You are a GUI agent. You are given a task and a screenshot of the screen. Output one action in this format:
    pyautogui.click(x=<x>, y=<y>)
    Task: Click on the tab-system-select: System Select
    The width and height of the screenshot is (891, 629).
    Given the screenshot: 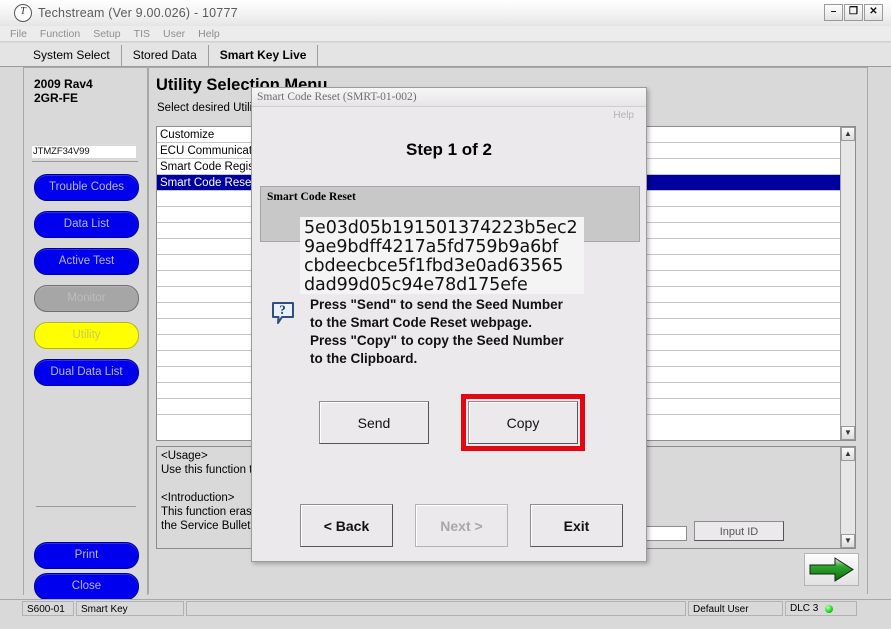 What is the action you would take?
    pyautogui.click(x=72, y=55)
    